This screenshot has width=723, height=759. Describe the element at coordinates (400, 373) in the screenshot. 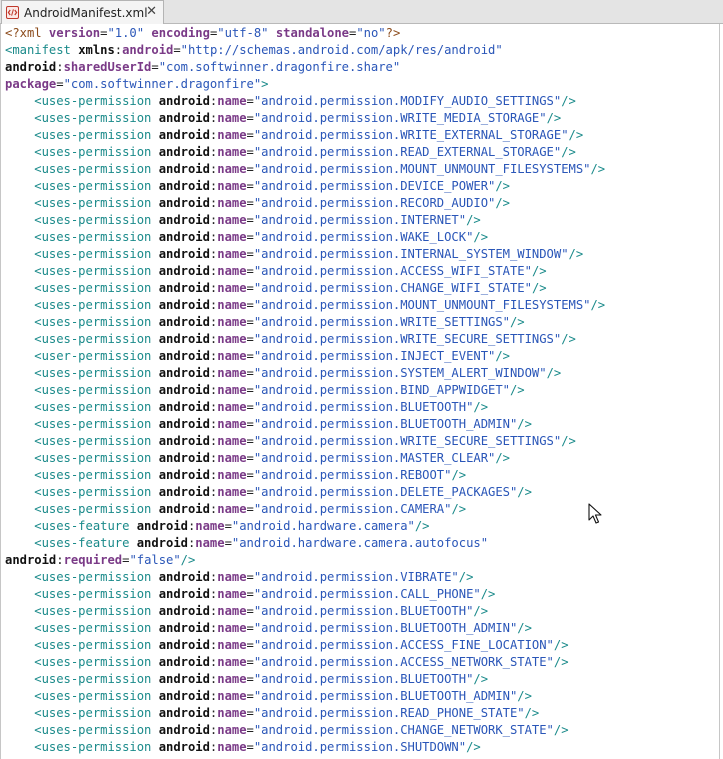

I see `code-token-val: "android.permission.SYSTEM_ALERT_WINDOW"` at that location.